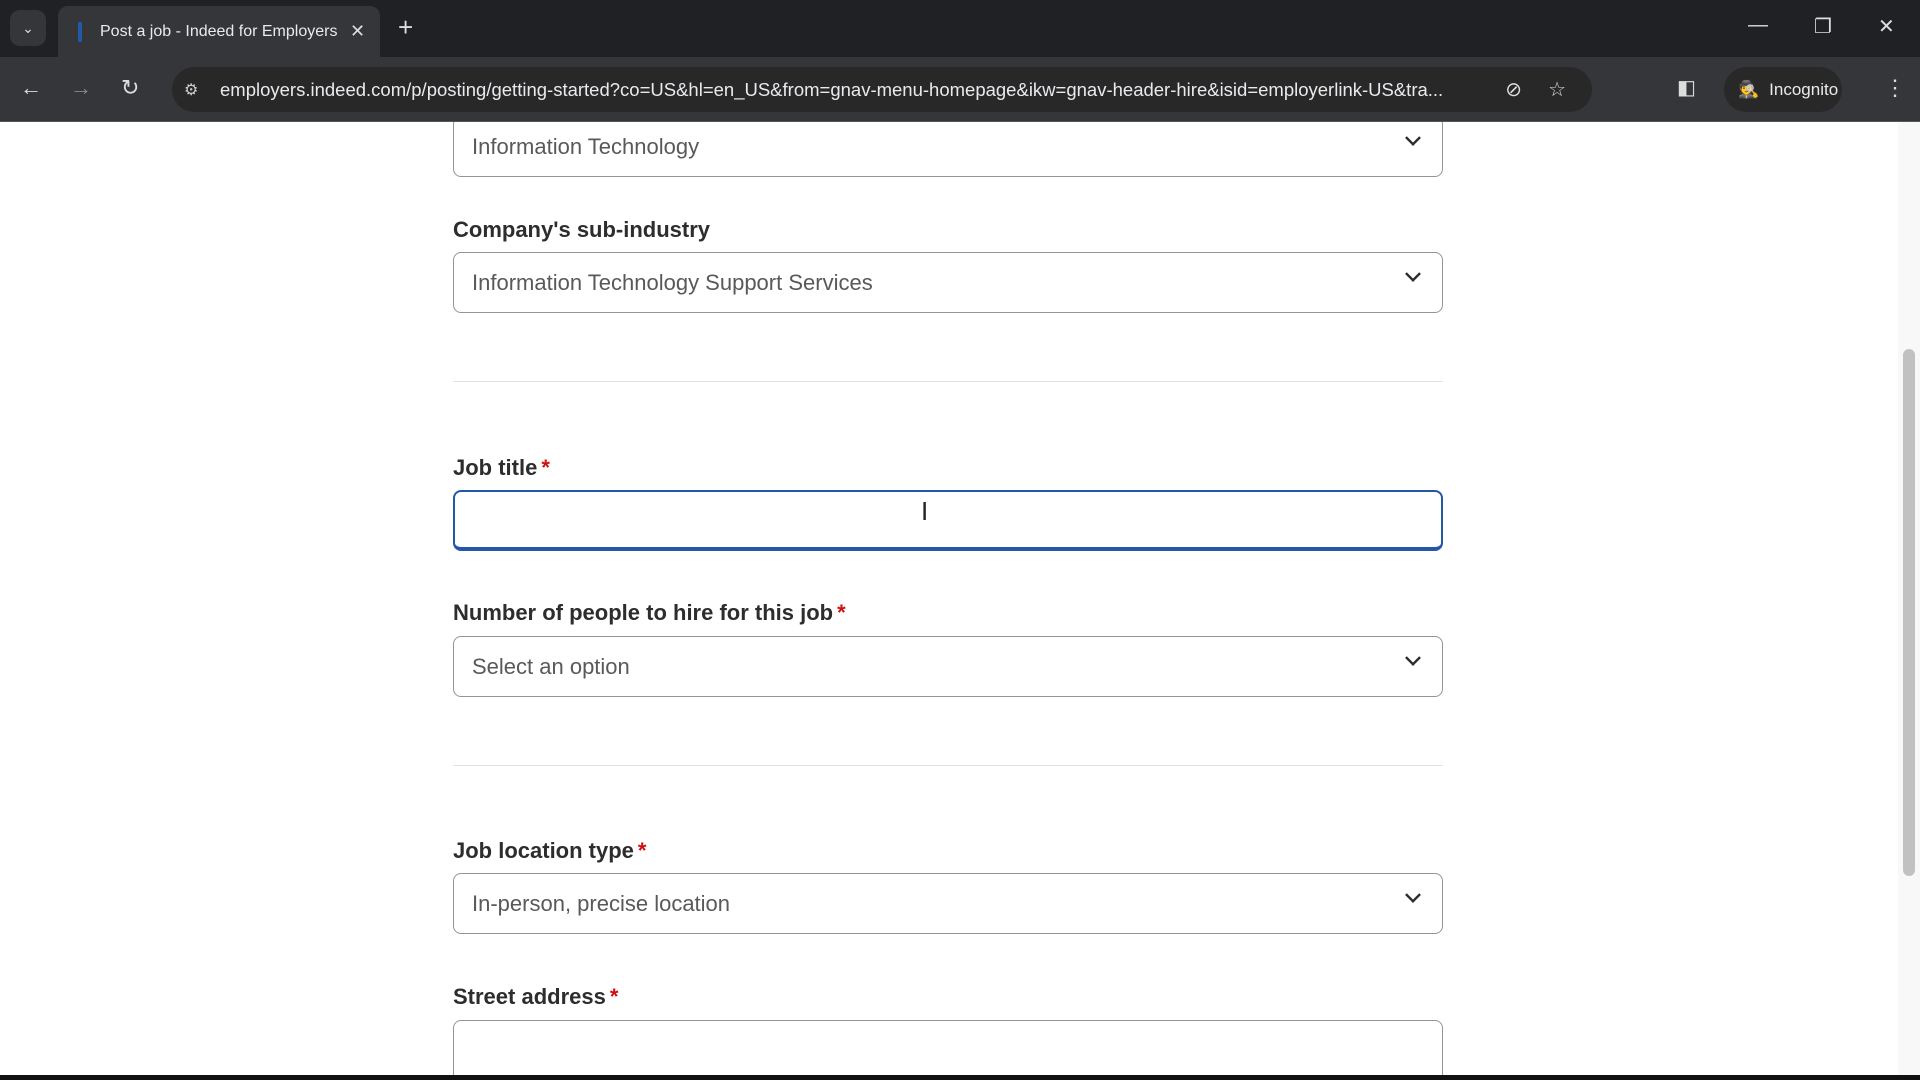 The height and width of the screenshot is (1080, 1920). What do you see at coordinates (1686, 87) in the screenshot?
I see `side-panel-icon: ◧` at bounding box center [1686, 87].